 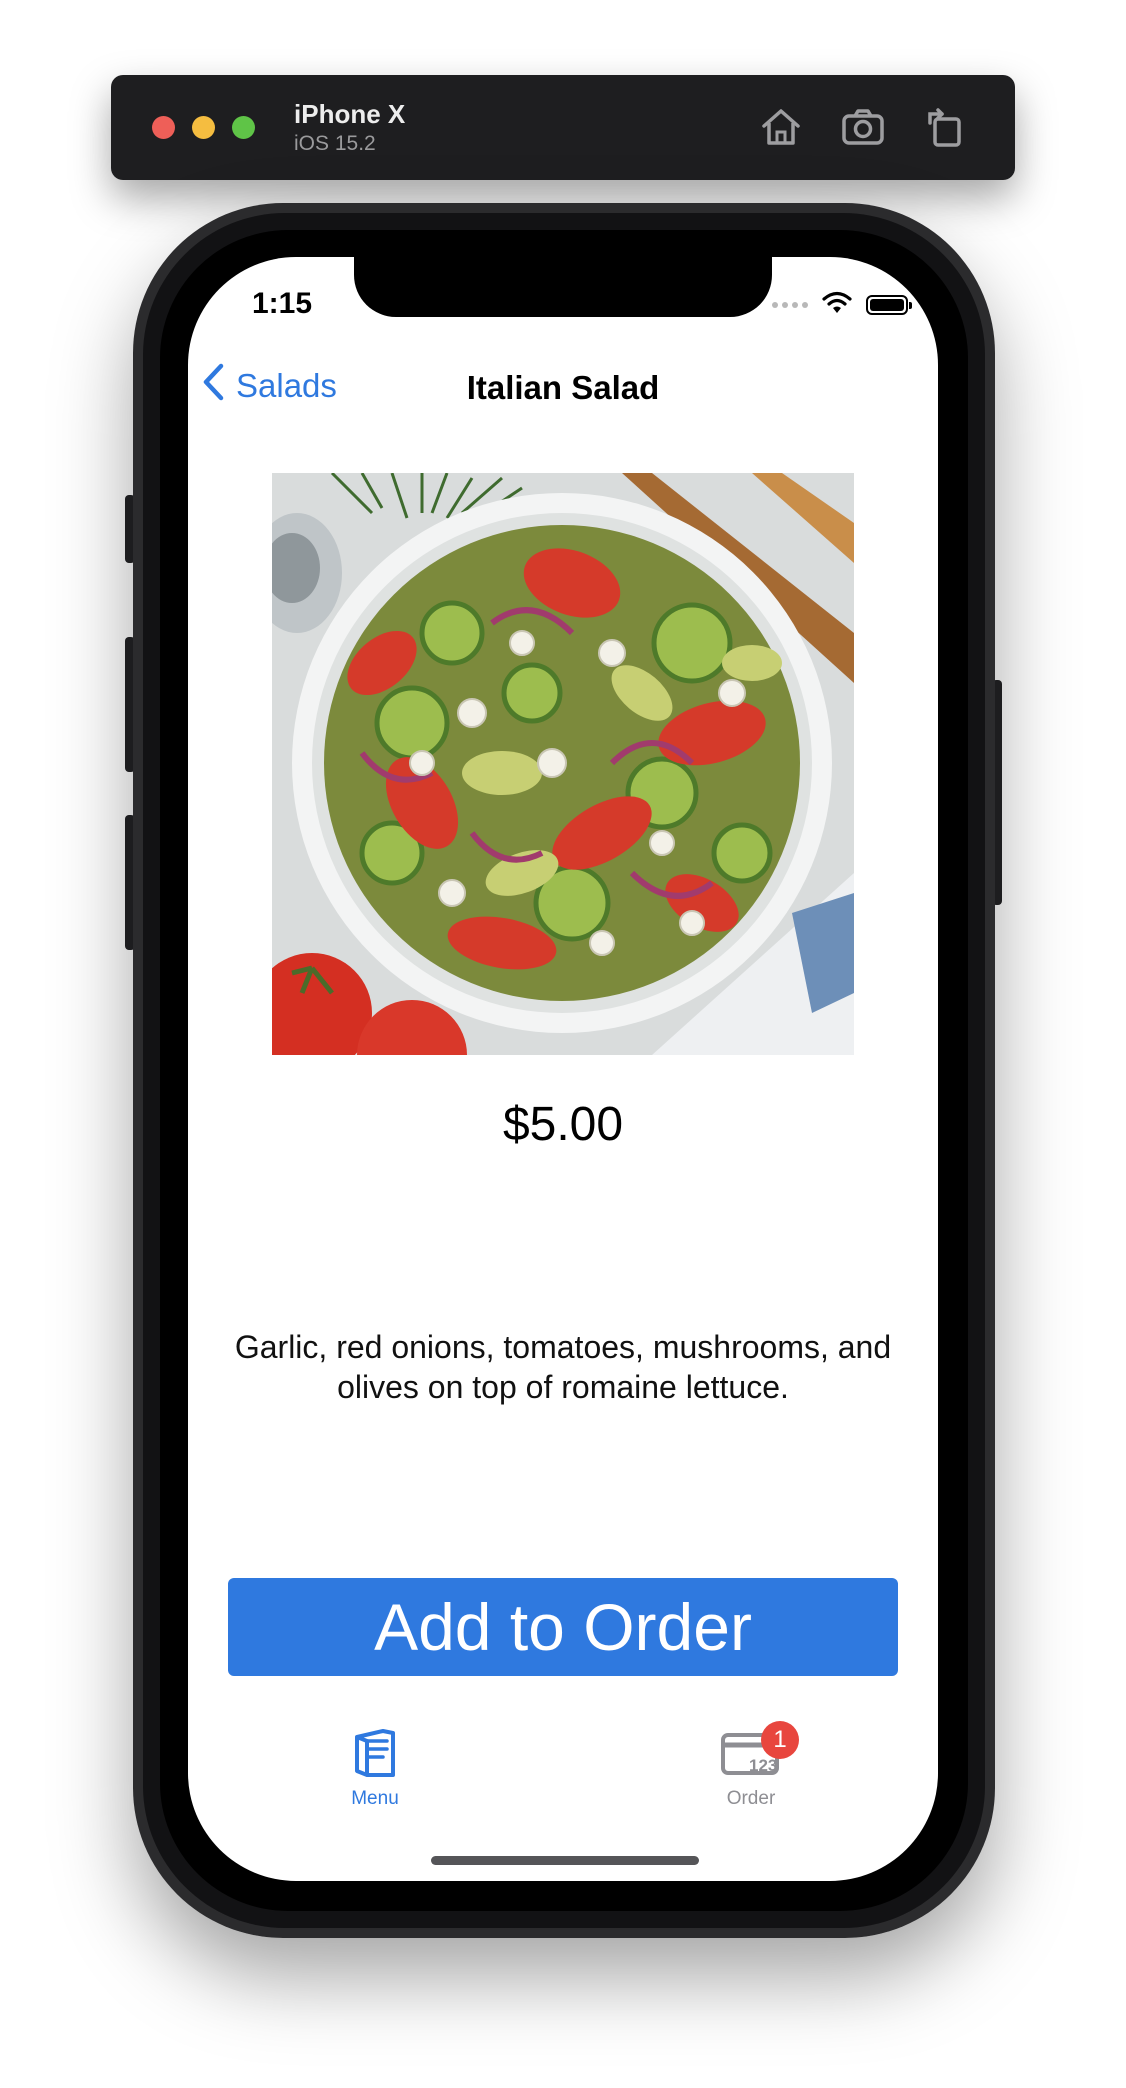 What do you see at coordinates (781, 127) in the screenshot?
I see `home-icon` at bounding box center [781, 127].